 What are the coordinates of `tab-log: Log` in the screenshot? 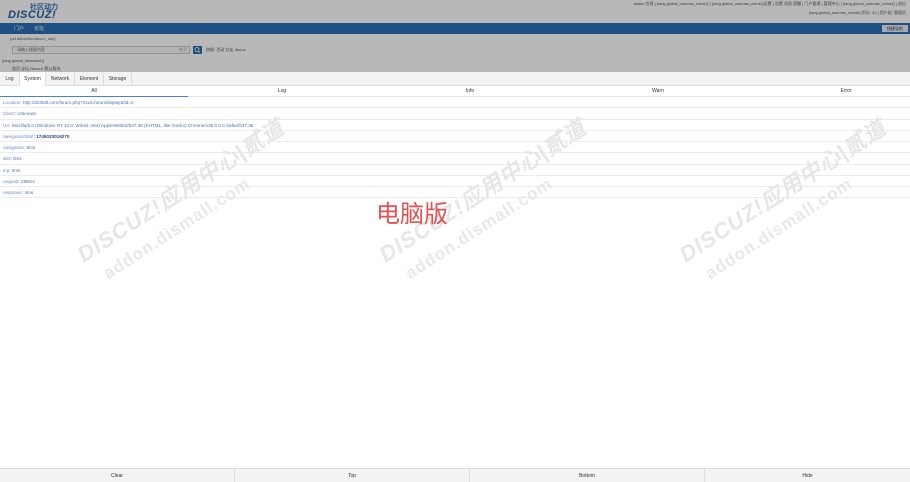 It's located at (10, 79).